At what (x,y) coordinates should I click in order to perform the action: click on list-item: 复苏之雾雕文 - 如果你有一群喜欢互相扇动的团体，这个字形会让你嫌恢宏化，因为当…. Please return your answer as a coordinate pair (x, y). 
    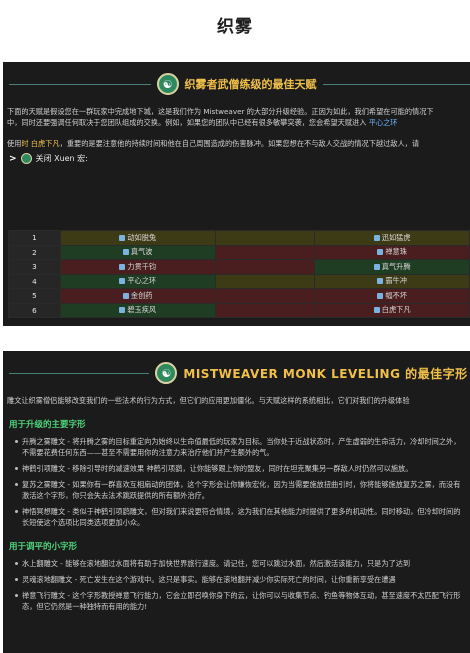
    Looking at the image, I should click on (236, 490).